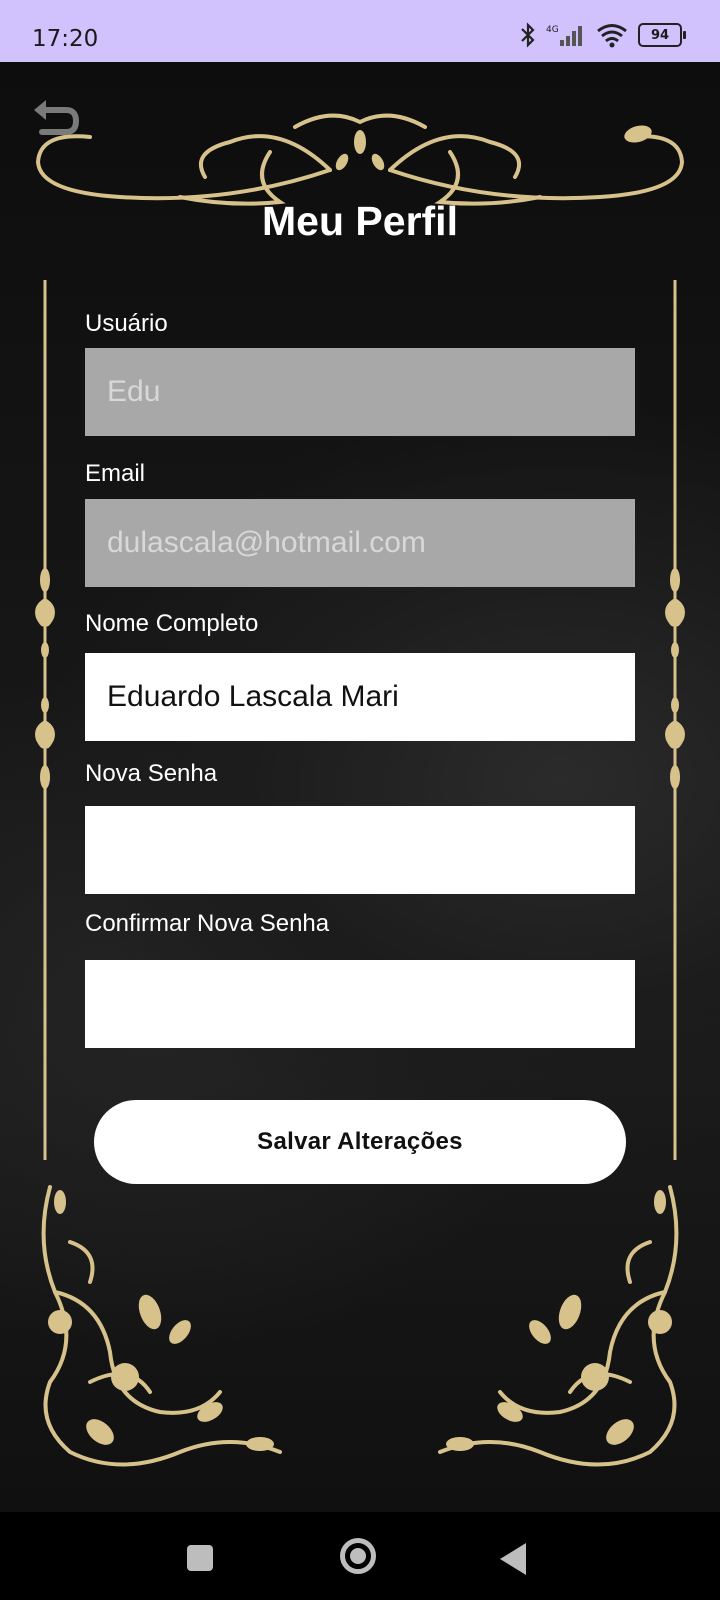 The height and width of the screenshot is (1600, 720). What do you see at coordinates (612, 36) in the screenshot?
I see `wifi-icon` at bounding box center [612, 36].